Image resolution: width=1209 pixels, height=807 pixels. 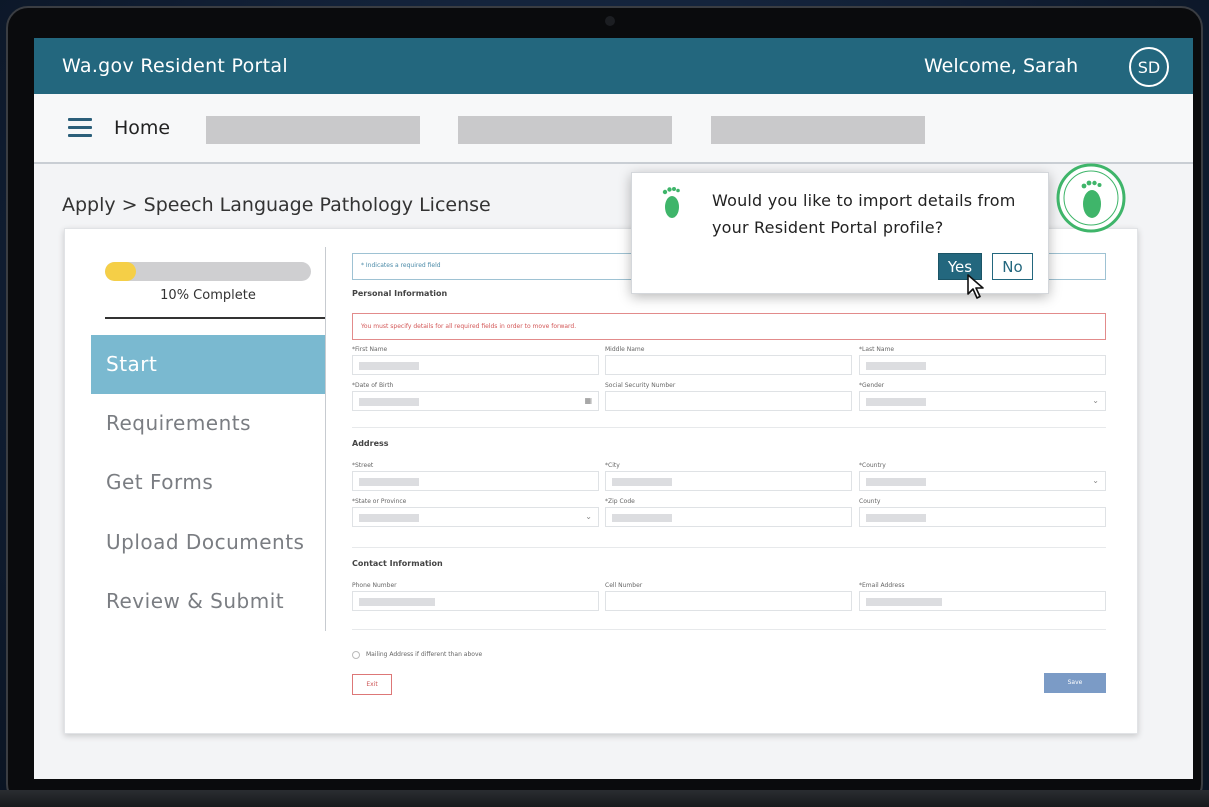 What do you see at coordinates (208, 542) in the screenshot?
I see `step-upload-documents: Upload Documents` at bounding box center [208, 542].